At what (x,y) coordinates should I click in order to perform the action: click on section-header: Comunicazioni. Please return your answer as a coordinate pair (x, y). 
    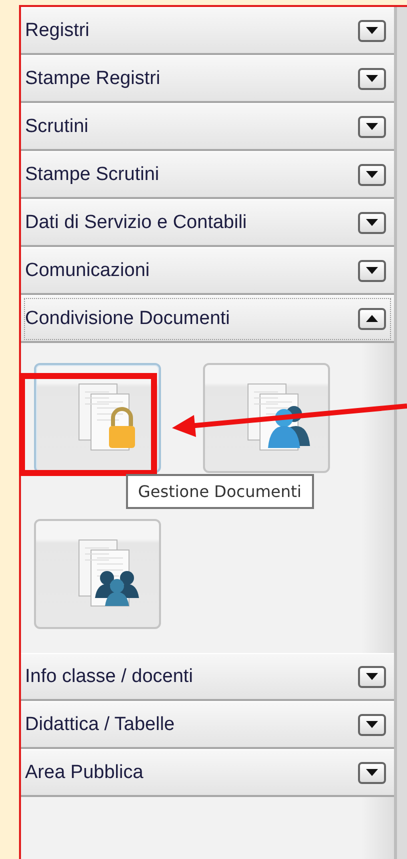
    Looking at the image, I should click on (207, 271).